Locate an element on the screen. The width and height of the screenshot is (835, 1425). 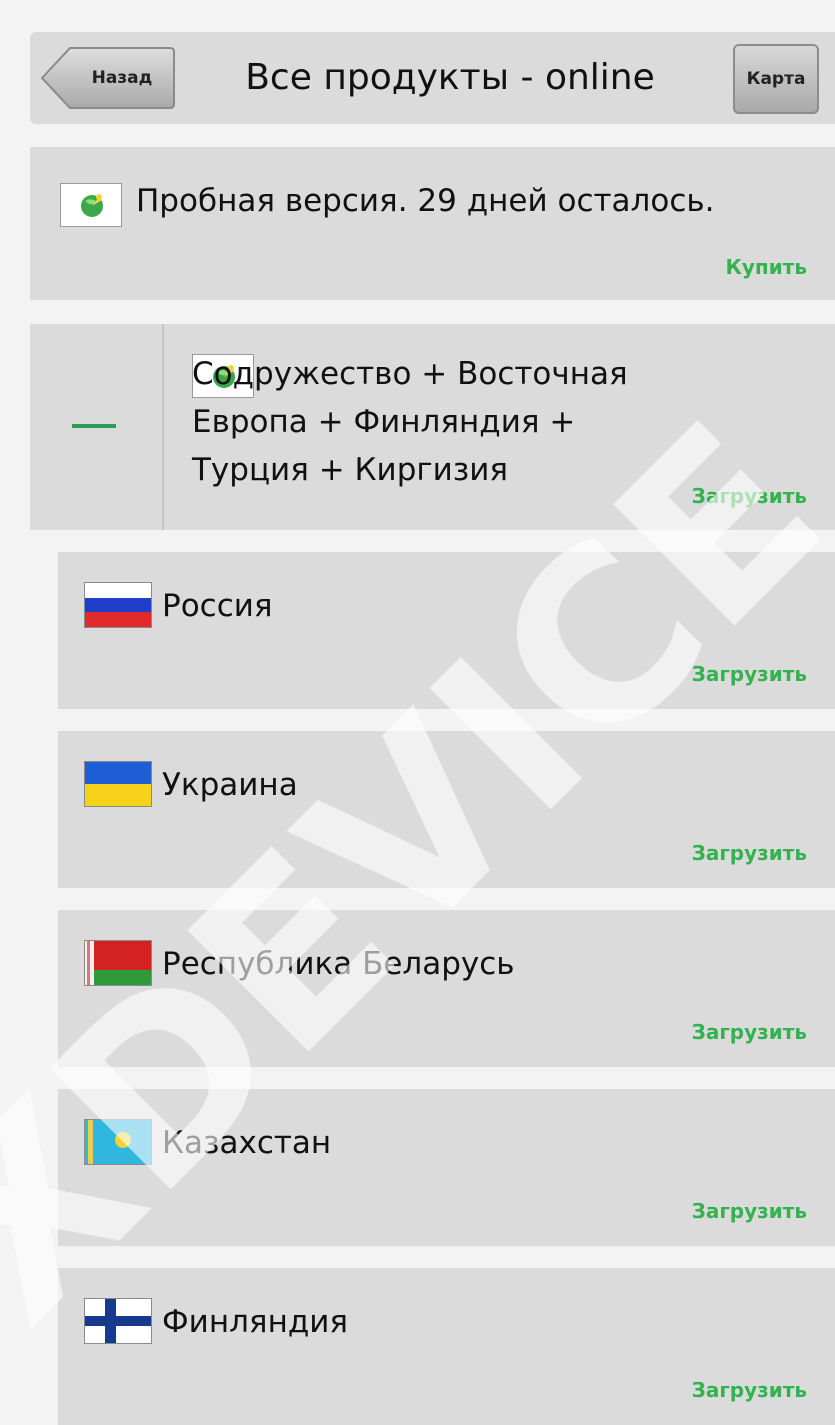
list-item-ukraine: Украина Загрузить is located at coordinates (446, 809).